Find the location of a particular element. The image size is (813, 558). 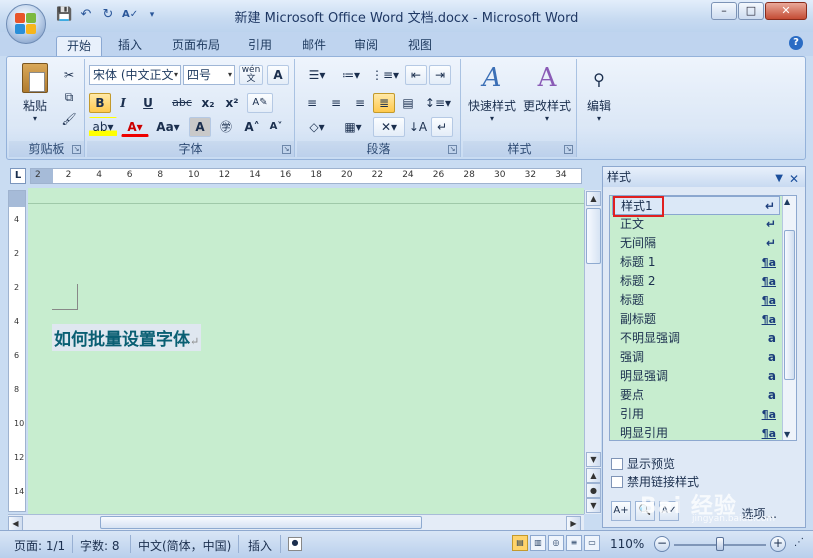

character-shading-button: A is located at coordinates (200, 127).